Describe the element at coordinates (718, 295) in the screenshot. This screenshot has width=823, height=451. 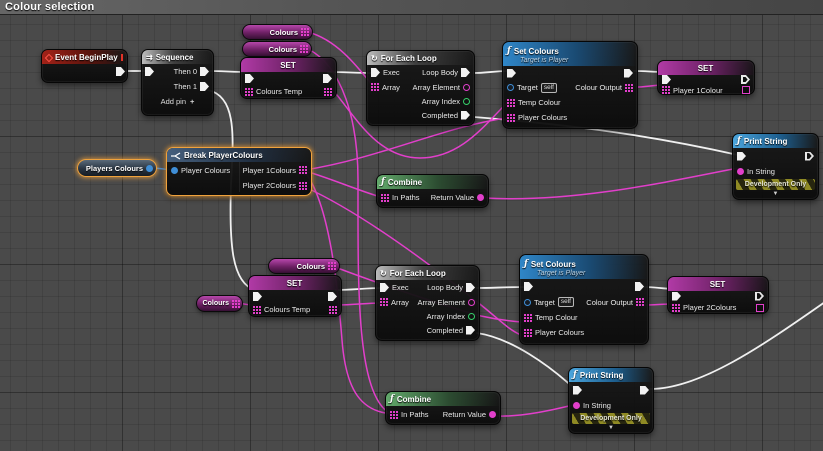
I see `node-set-player2colours: SET Player 2Colours` at that location.